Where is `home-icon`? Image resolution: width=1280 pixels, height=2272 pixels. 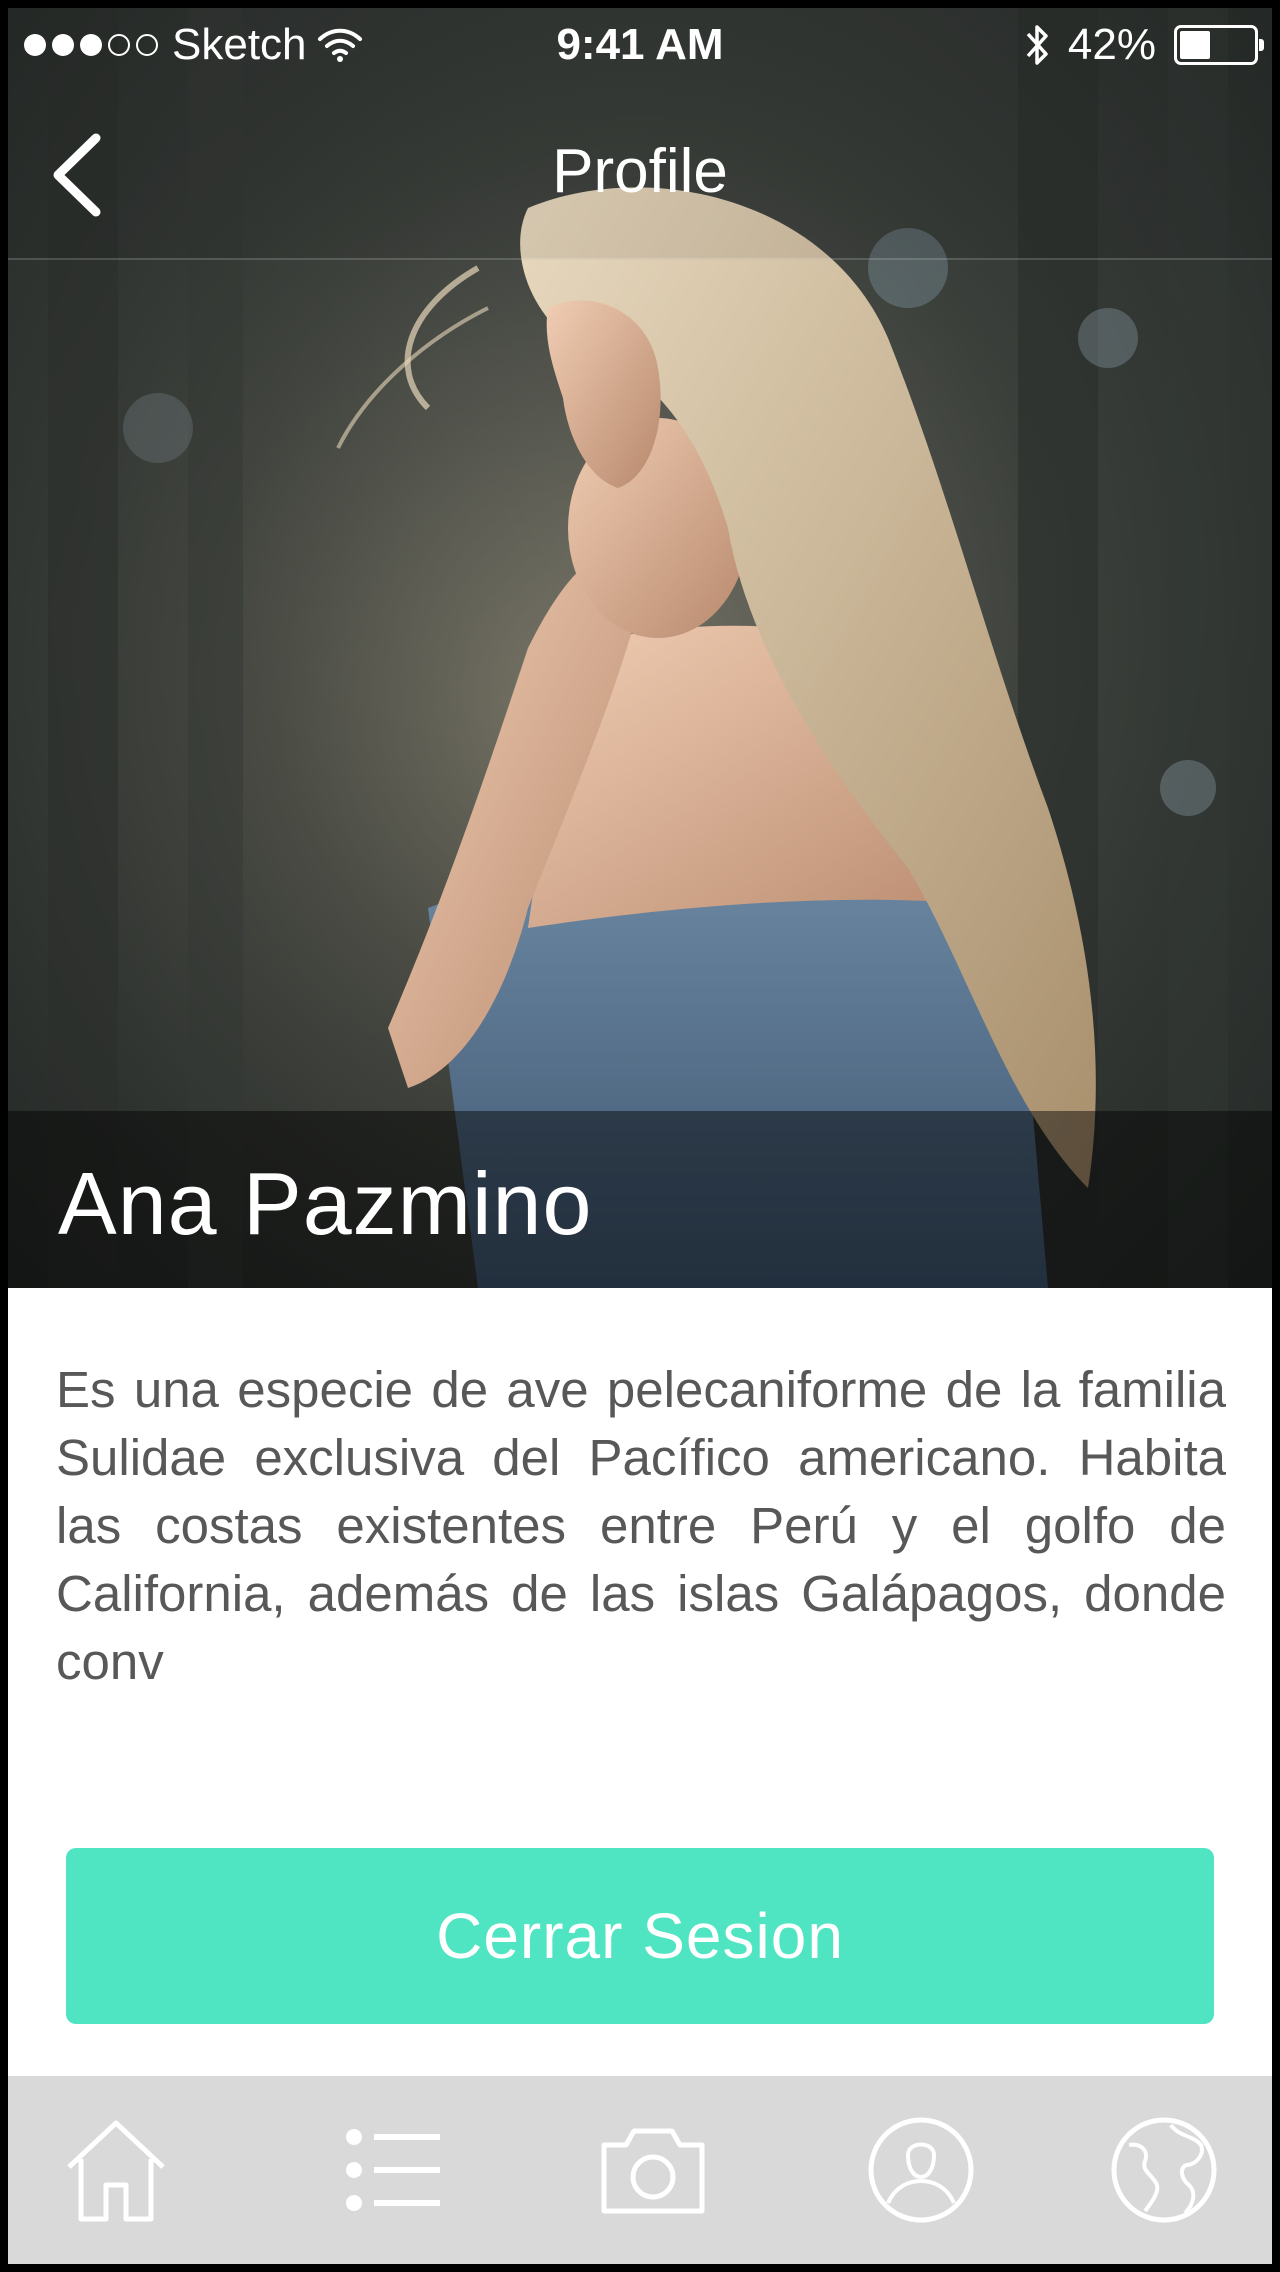 home-icon is located at coordinates (116, 2171).